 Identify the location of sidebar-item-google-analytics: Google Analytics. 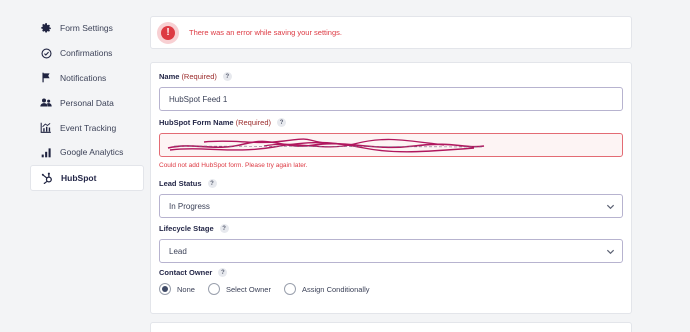
(87, 152).